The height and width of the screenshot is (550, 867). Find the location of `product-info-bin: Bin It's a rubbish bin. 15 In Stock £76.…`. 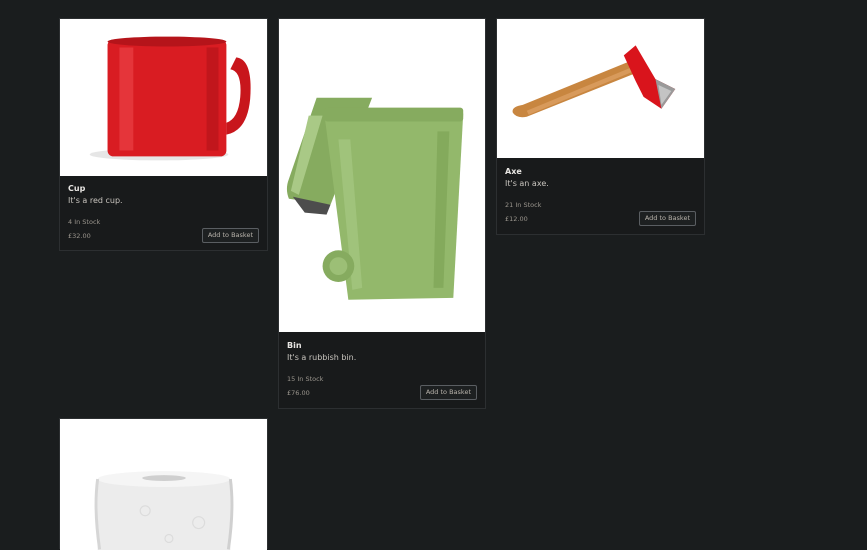

product-info-bin: Bin It's a rubbish bin. 15 In Stock £76.… is located at coordinates (382, 371).